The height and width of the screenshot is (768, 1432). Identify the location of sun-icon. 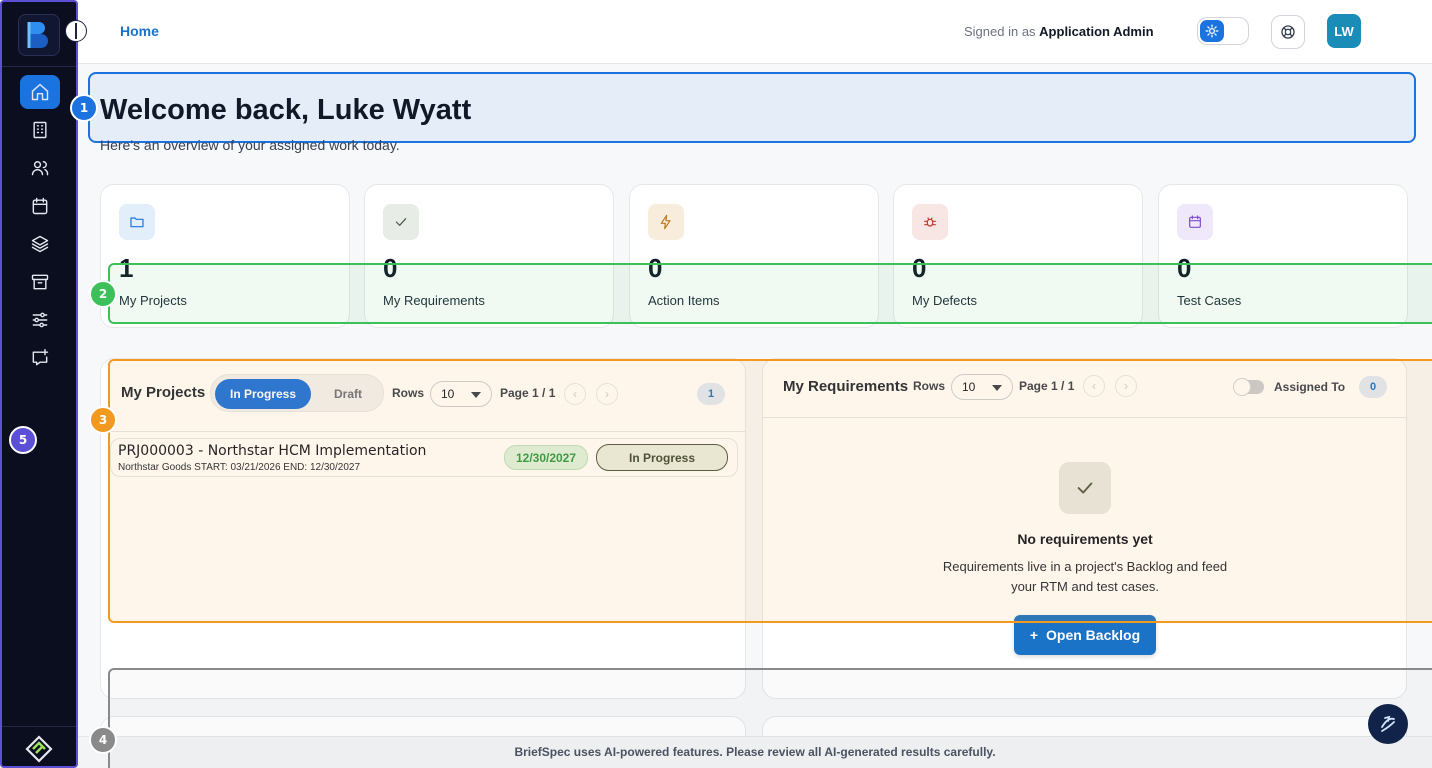
(1212, 31).